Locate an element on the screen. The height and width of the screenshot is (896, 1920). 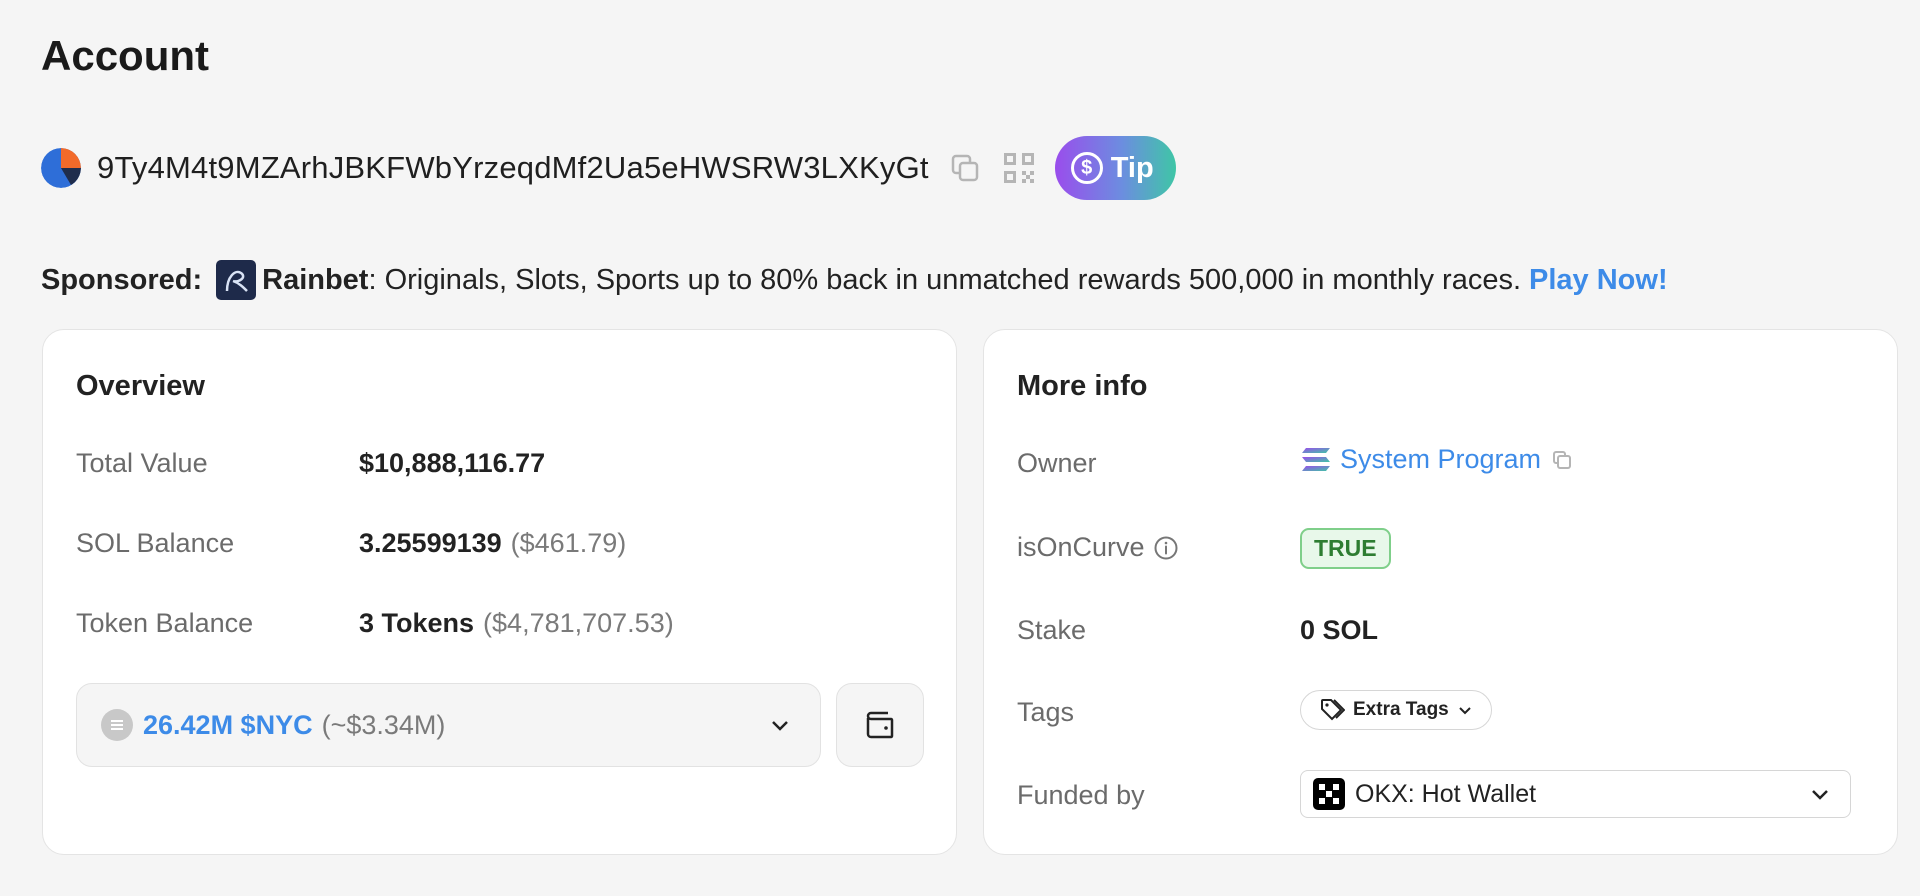
tip-label: Tip is located at coordinates (1132, 167).